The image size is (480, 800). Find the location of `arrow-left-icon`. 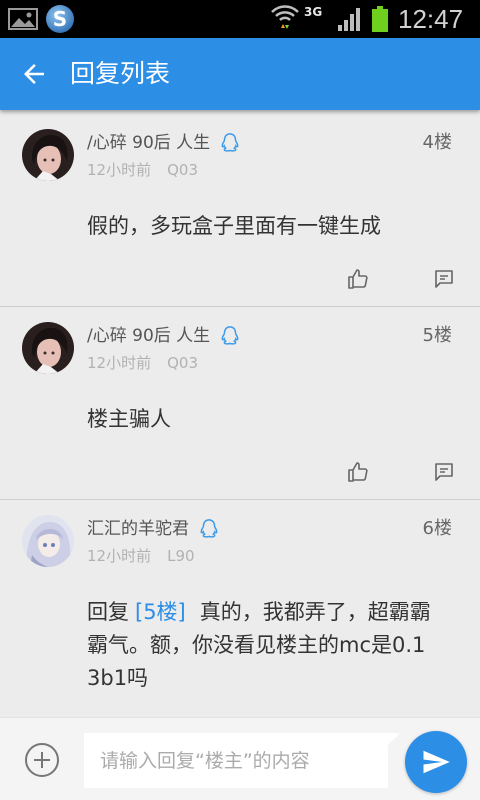

arrow-left-icon is located at coordinates (34, 74).